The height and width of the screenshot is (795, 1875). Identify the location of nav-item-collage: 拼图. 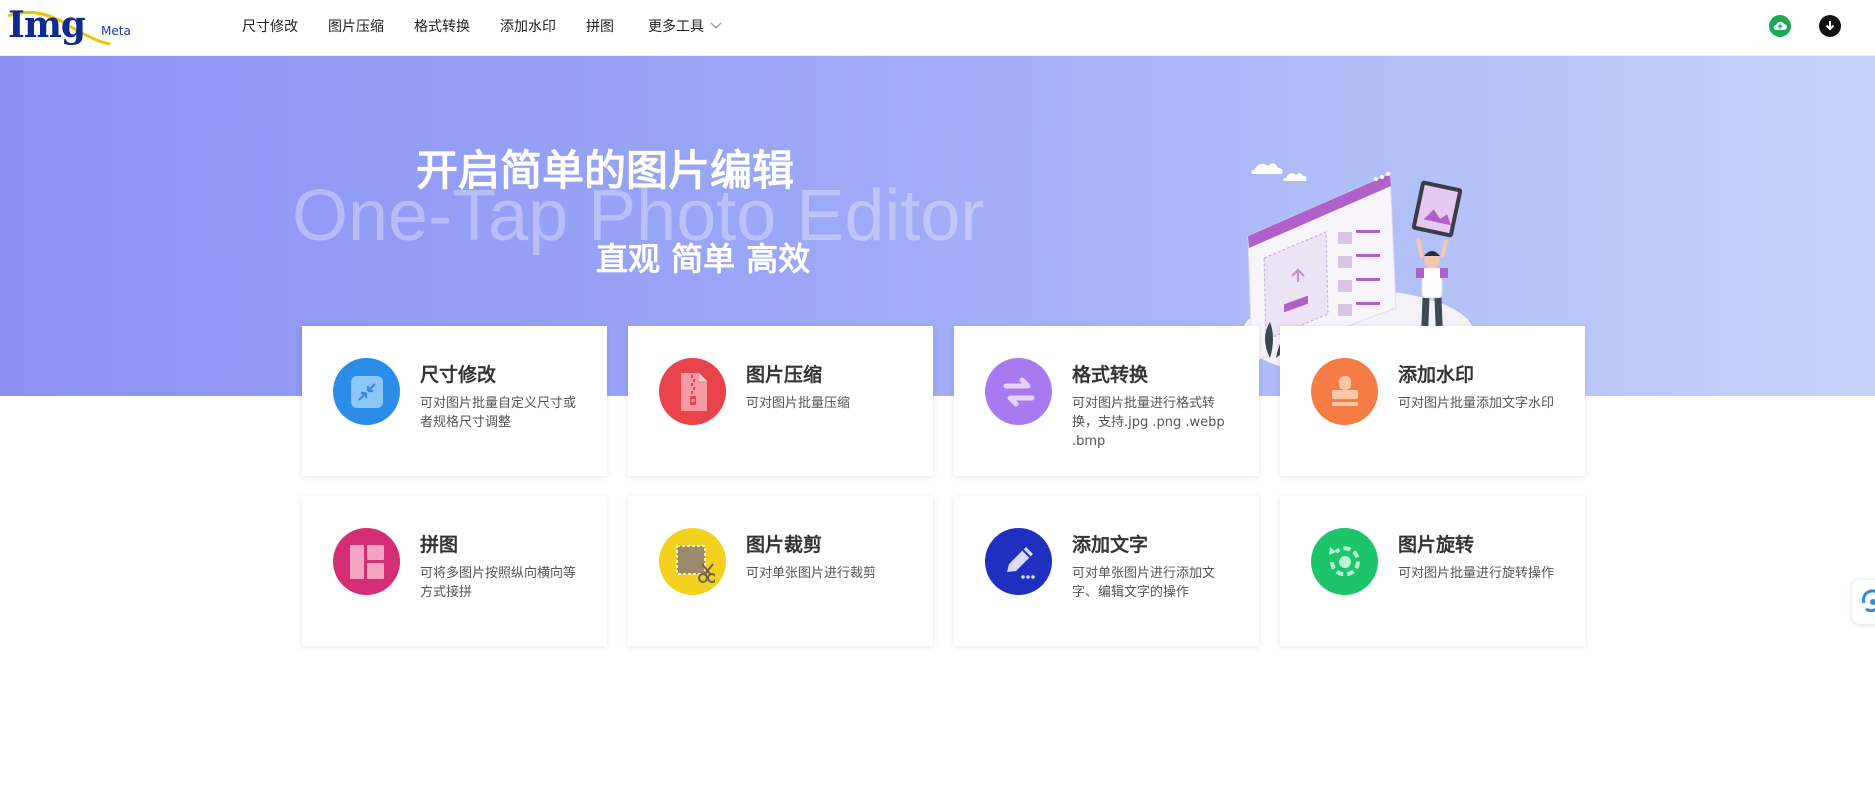
(600, 26).